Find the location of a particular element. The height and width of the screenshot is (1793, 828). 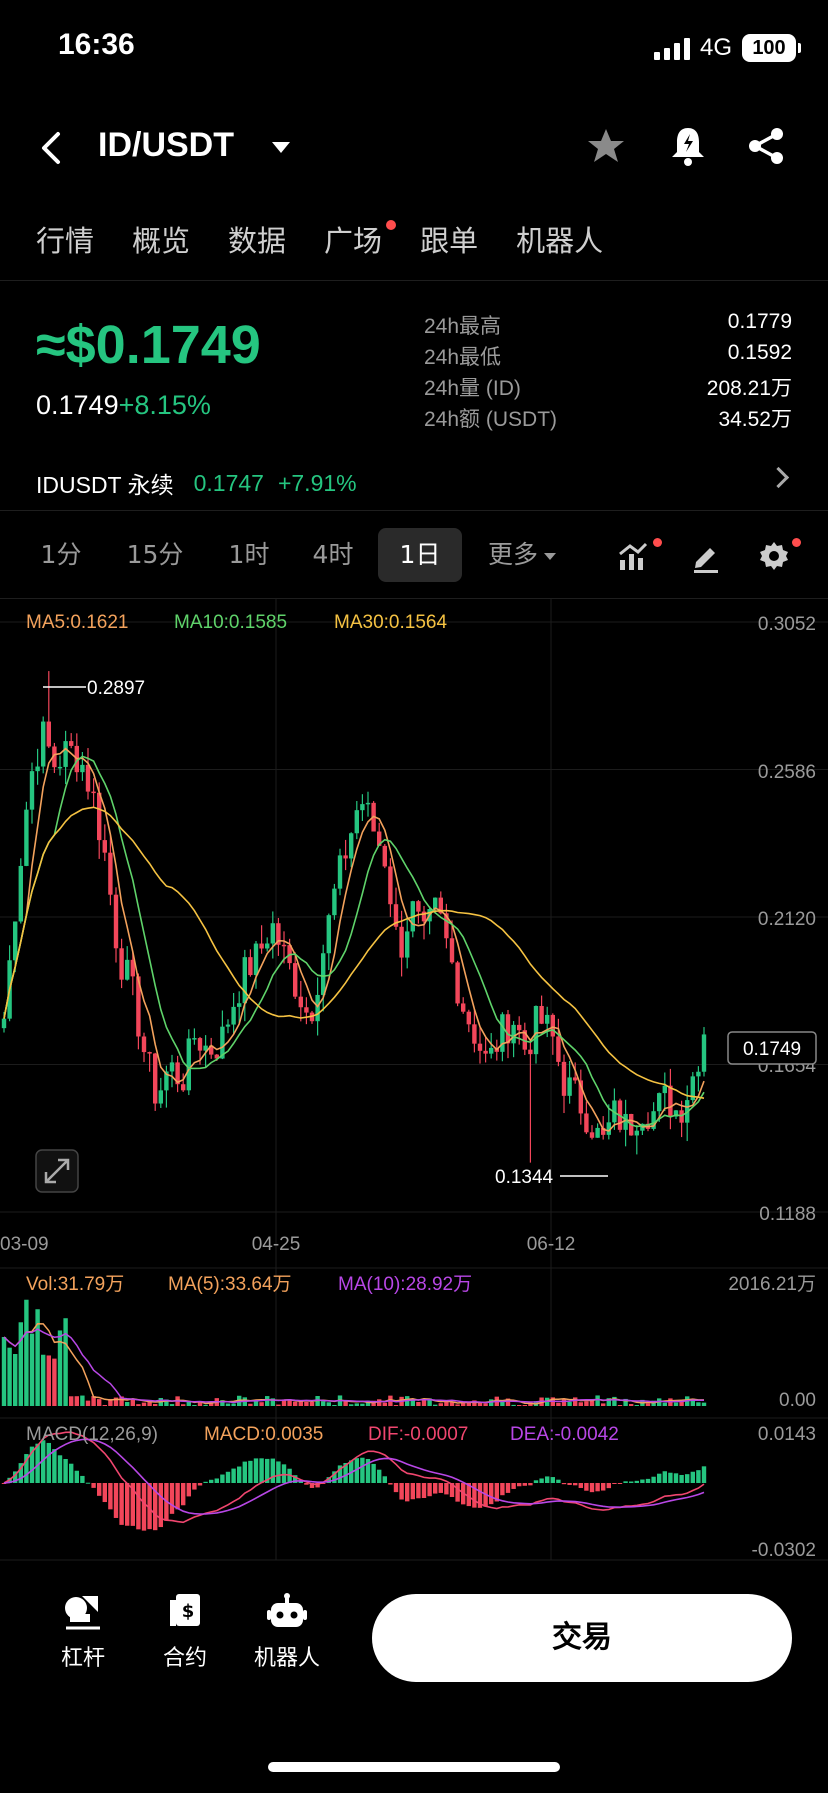

settings-gear-icon is located at coordinates (774, 556).